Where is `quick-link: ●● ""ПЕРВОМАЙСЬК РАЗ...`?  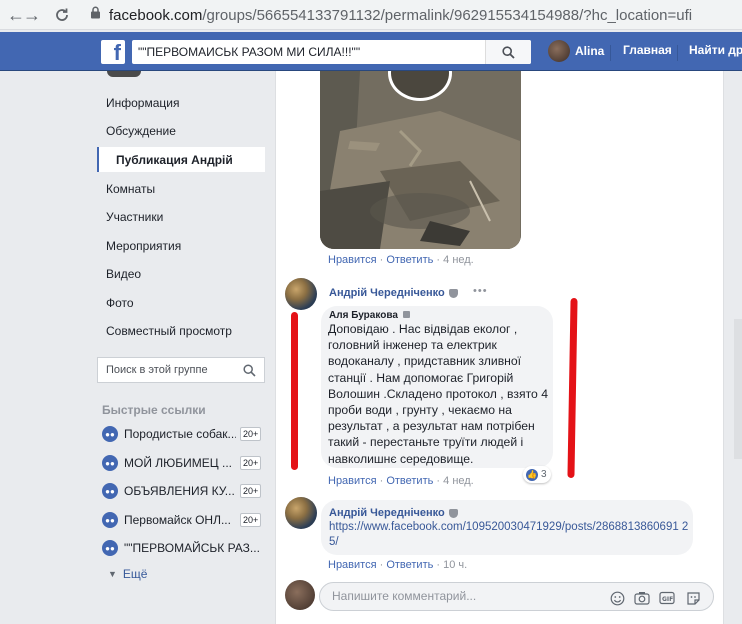
quick-link: ●● ""ПЕРВОМАЙСЬК РАЗ... is located at coordinates (183, 548).